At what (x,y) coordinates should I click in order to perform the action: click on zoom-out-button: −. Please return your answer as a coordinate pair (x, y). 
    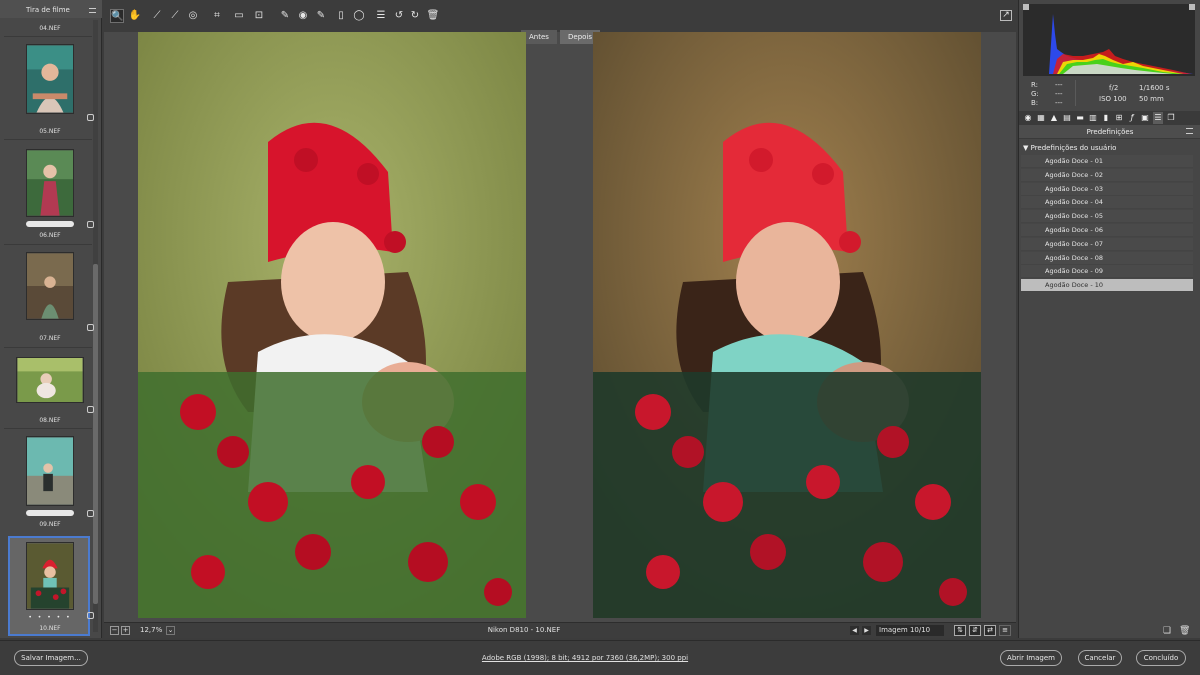
    Looking at the image, I should click on (114, 630).